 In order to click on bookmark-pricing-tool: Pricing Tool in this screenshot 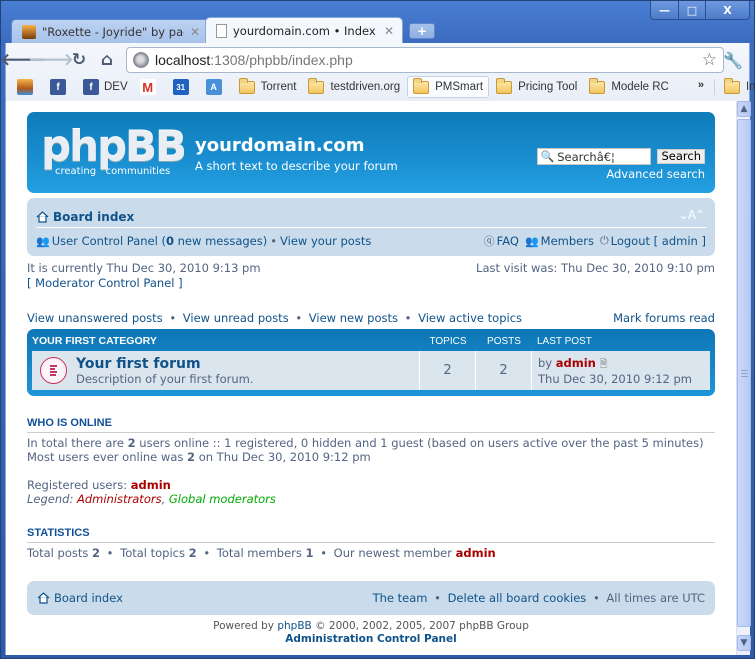, I will do `click(536, 87)`.